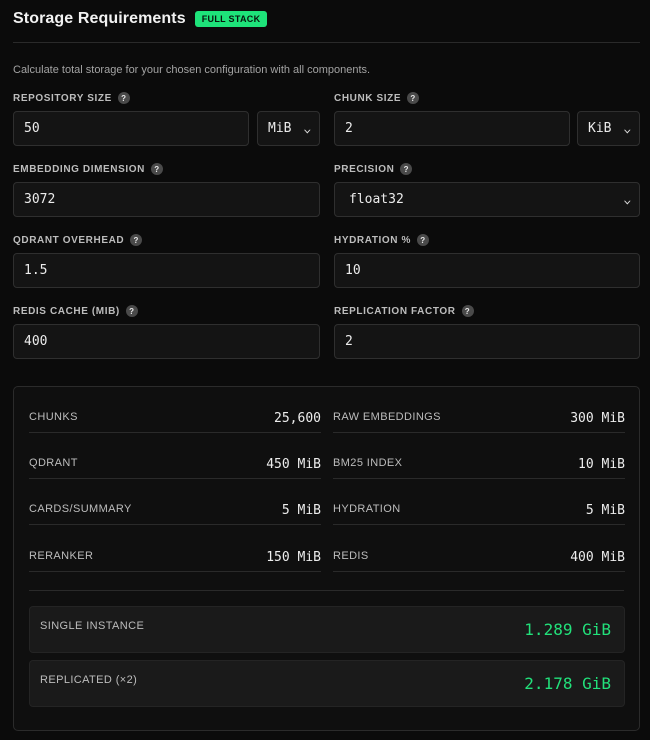 This screenshot has height=740, width=650. What do you see at coordinates (368, 463) in the screenshot?
I see `metric-label: BM25 INDEX` at bounding box center [368, 463].